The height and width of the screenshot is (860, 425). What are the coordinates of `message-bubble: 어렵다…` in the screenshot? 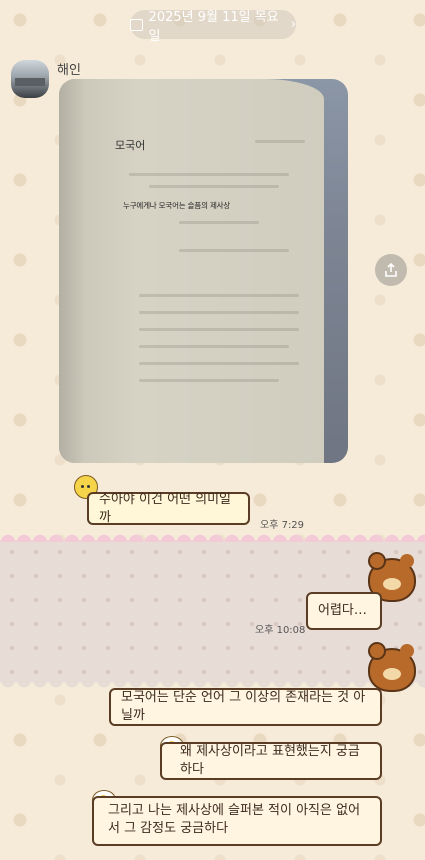 It's located at (344, 611).